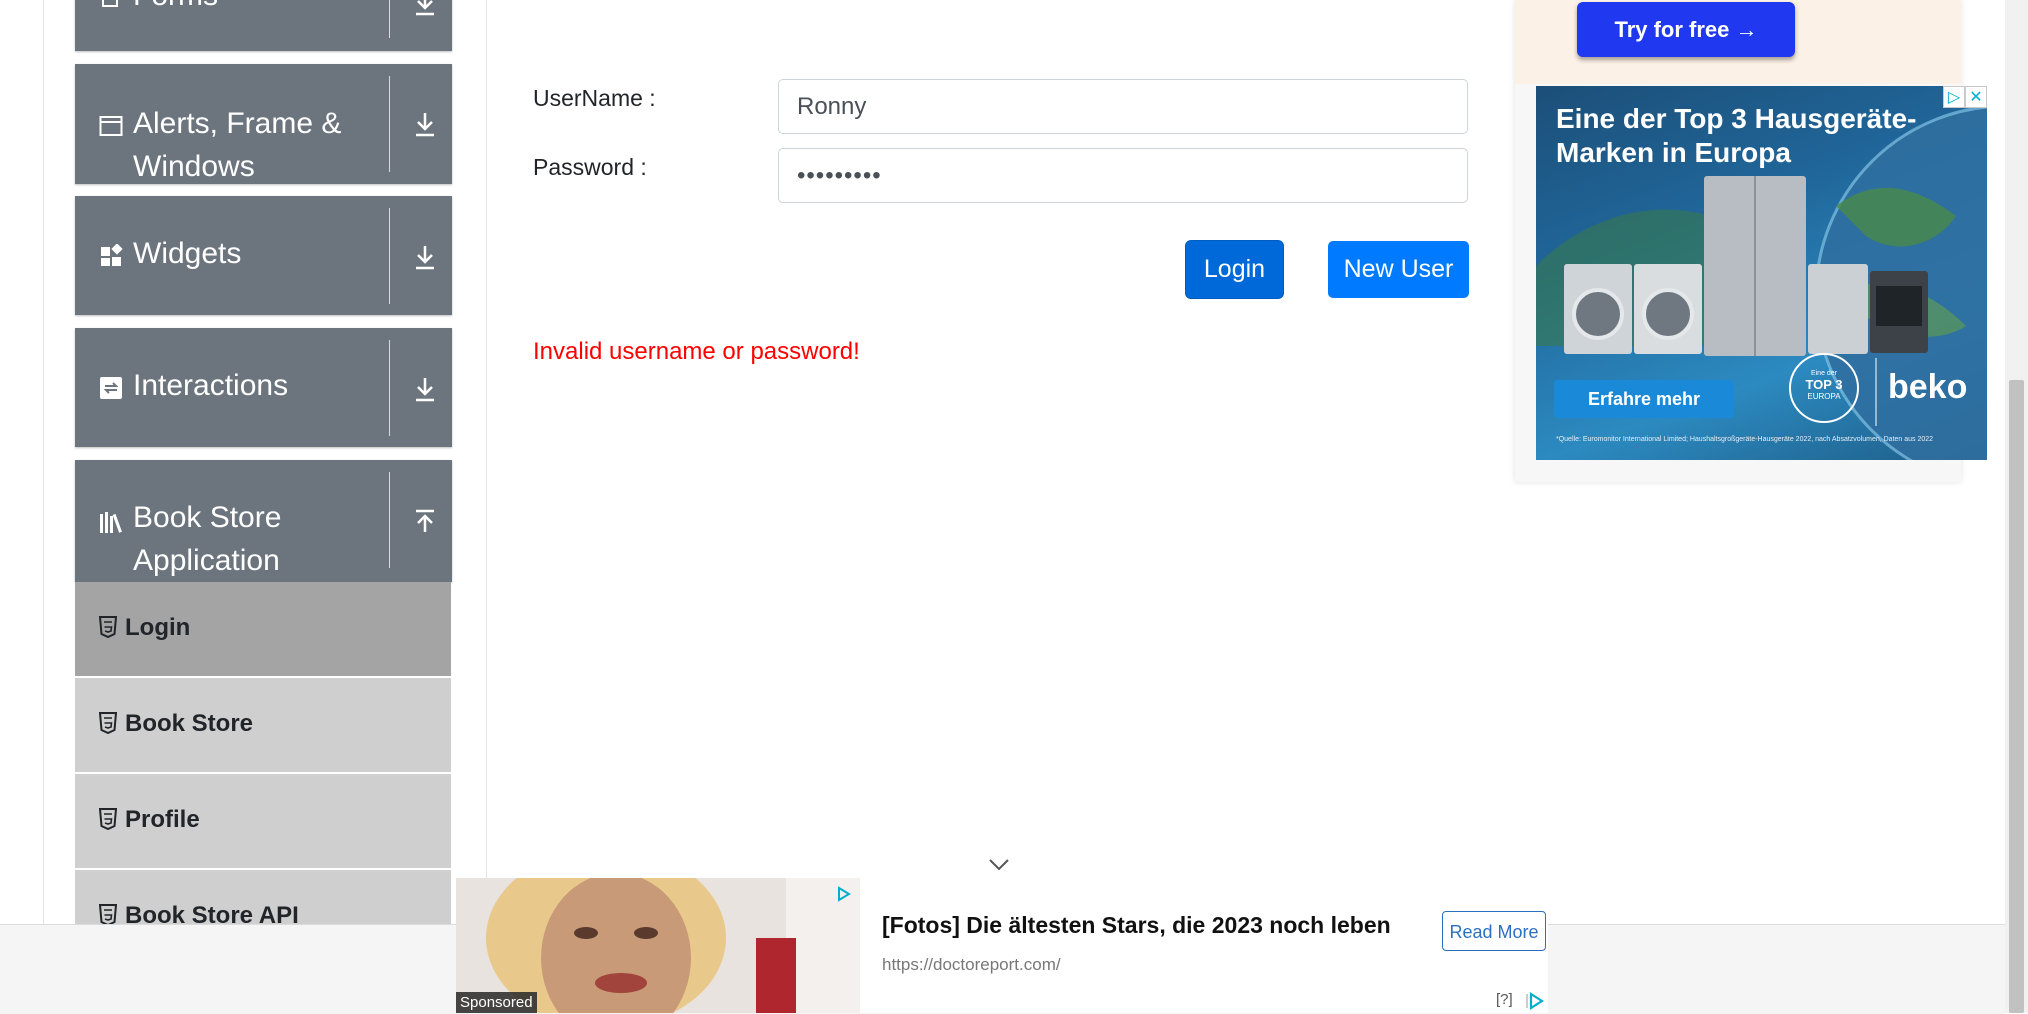 This screenshot has width=2028, height=1014. Describe the element at coordinates (1954, 97) in the screenshot. I see `adchoices-icon: ▷` at that location.